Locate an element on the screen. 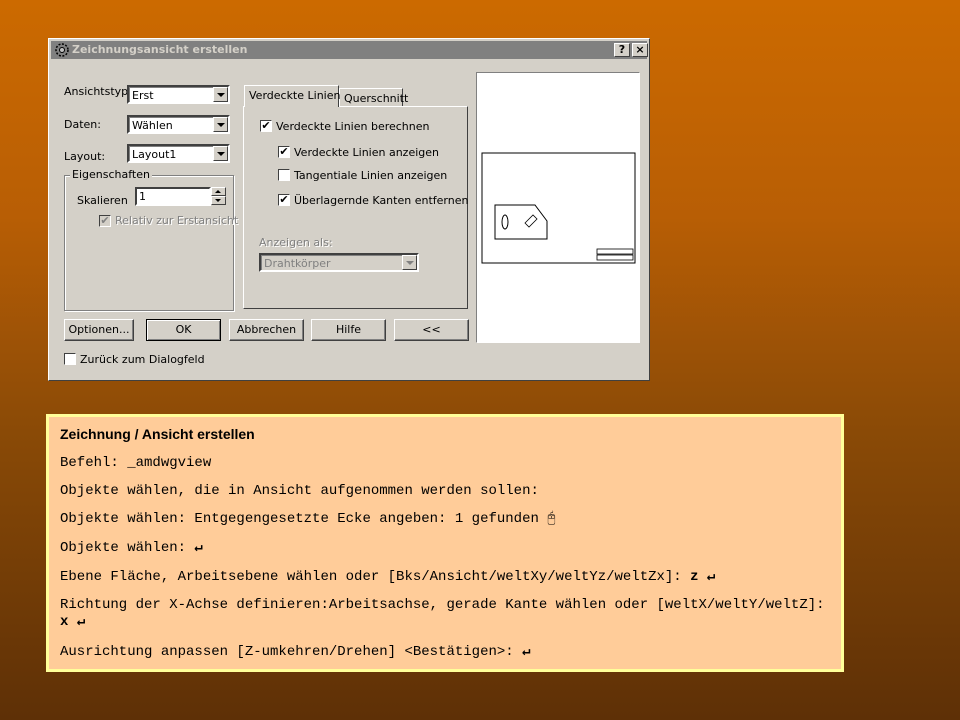 The image size is (960, 720). scale-label: Skalieren is located at coordinates (102, 200).